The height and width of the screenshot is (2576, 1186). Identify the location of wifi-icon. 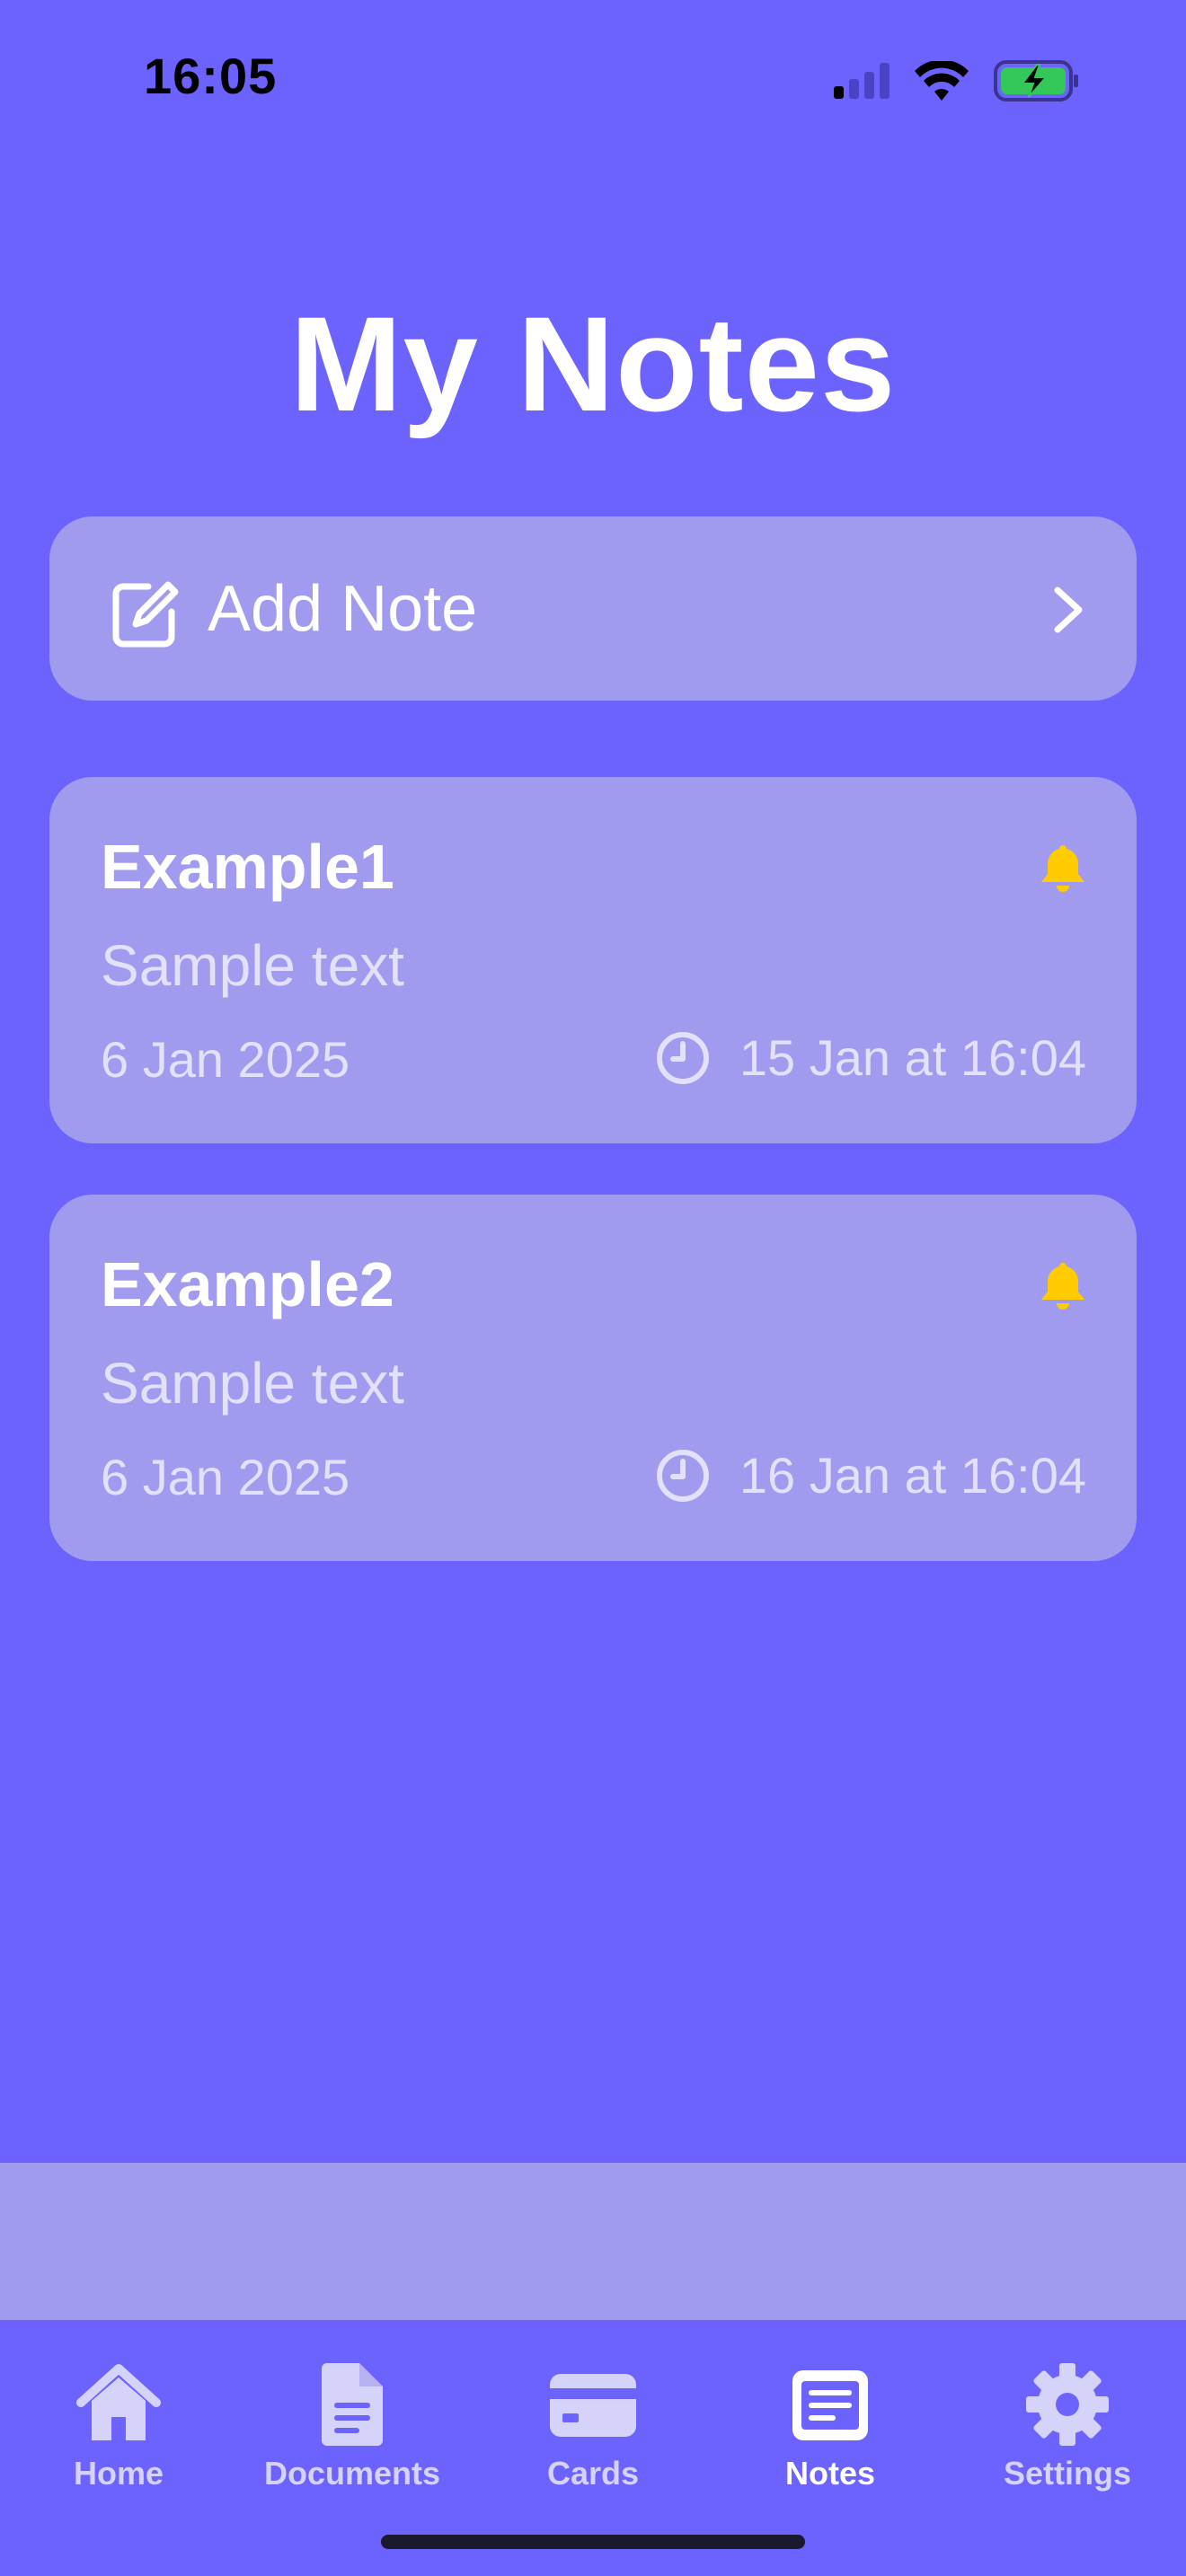
(942, 81).